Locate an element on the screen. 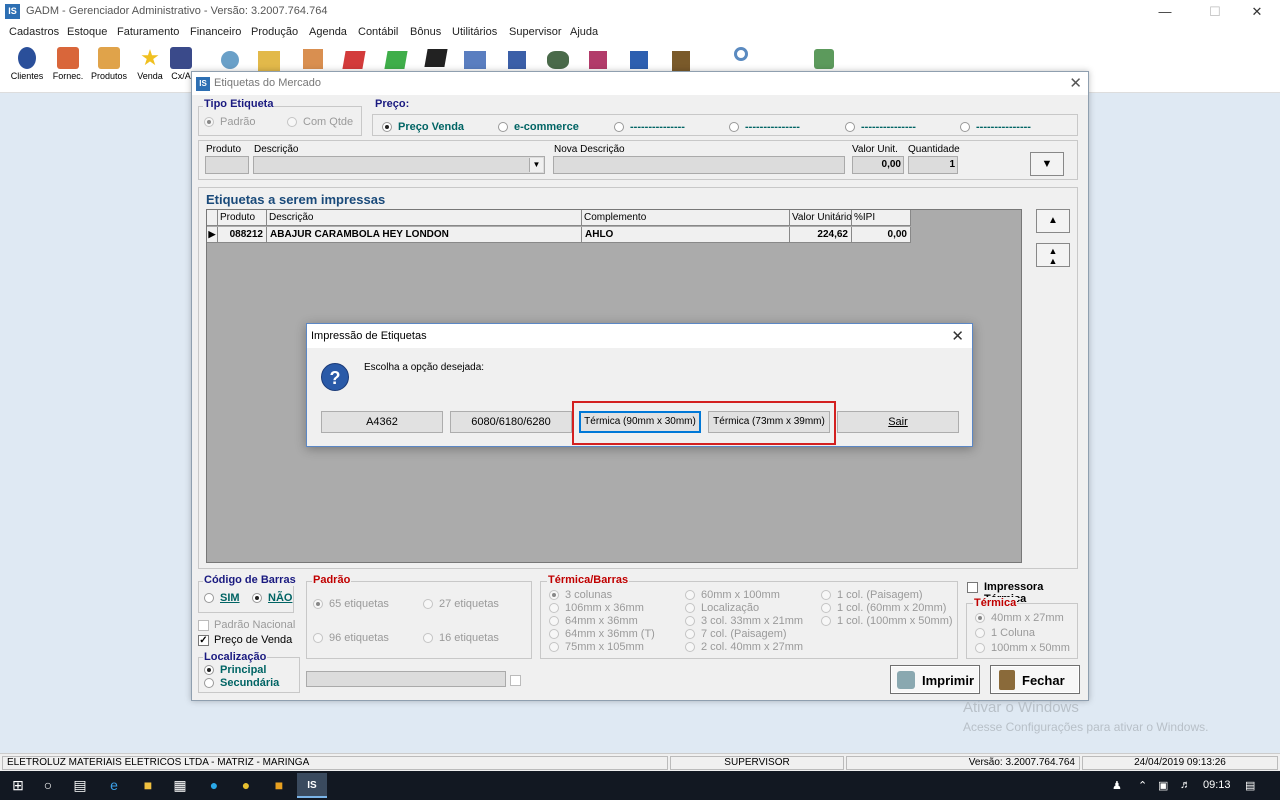  padrao-27-radio is located at coordinates (428, 604).